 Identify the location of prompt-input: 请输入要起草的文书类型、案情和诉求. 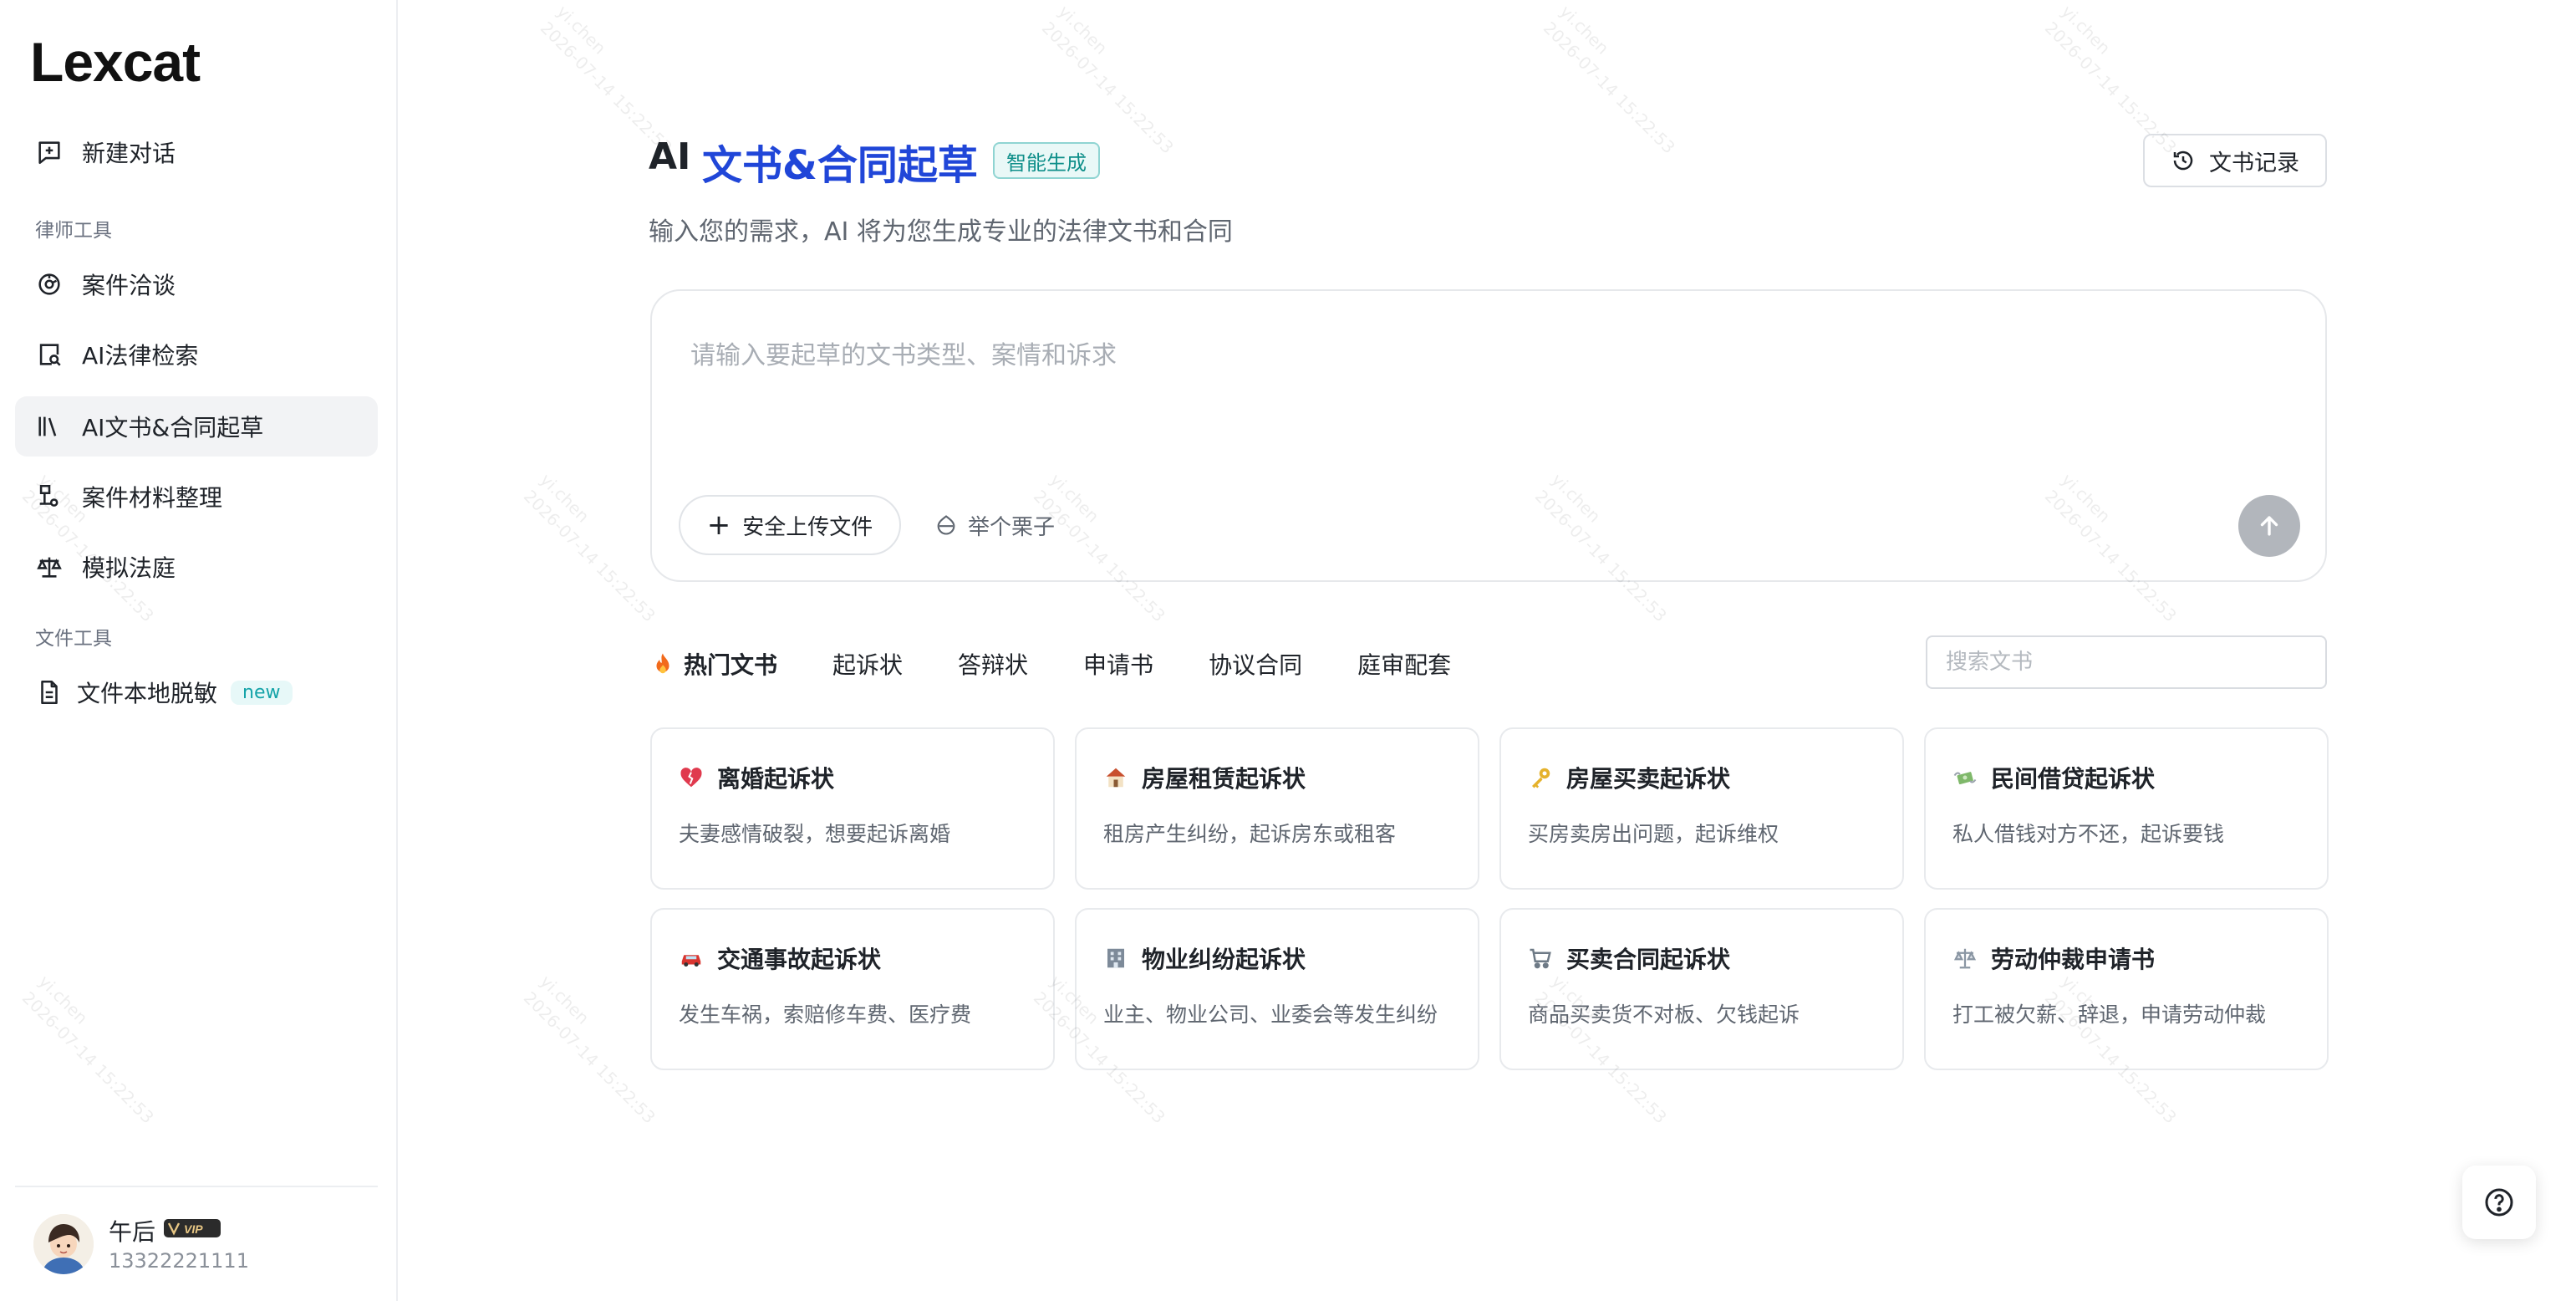
(903, 352).